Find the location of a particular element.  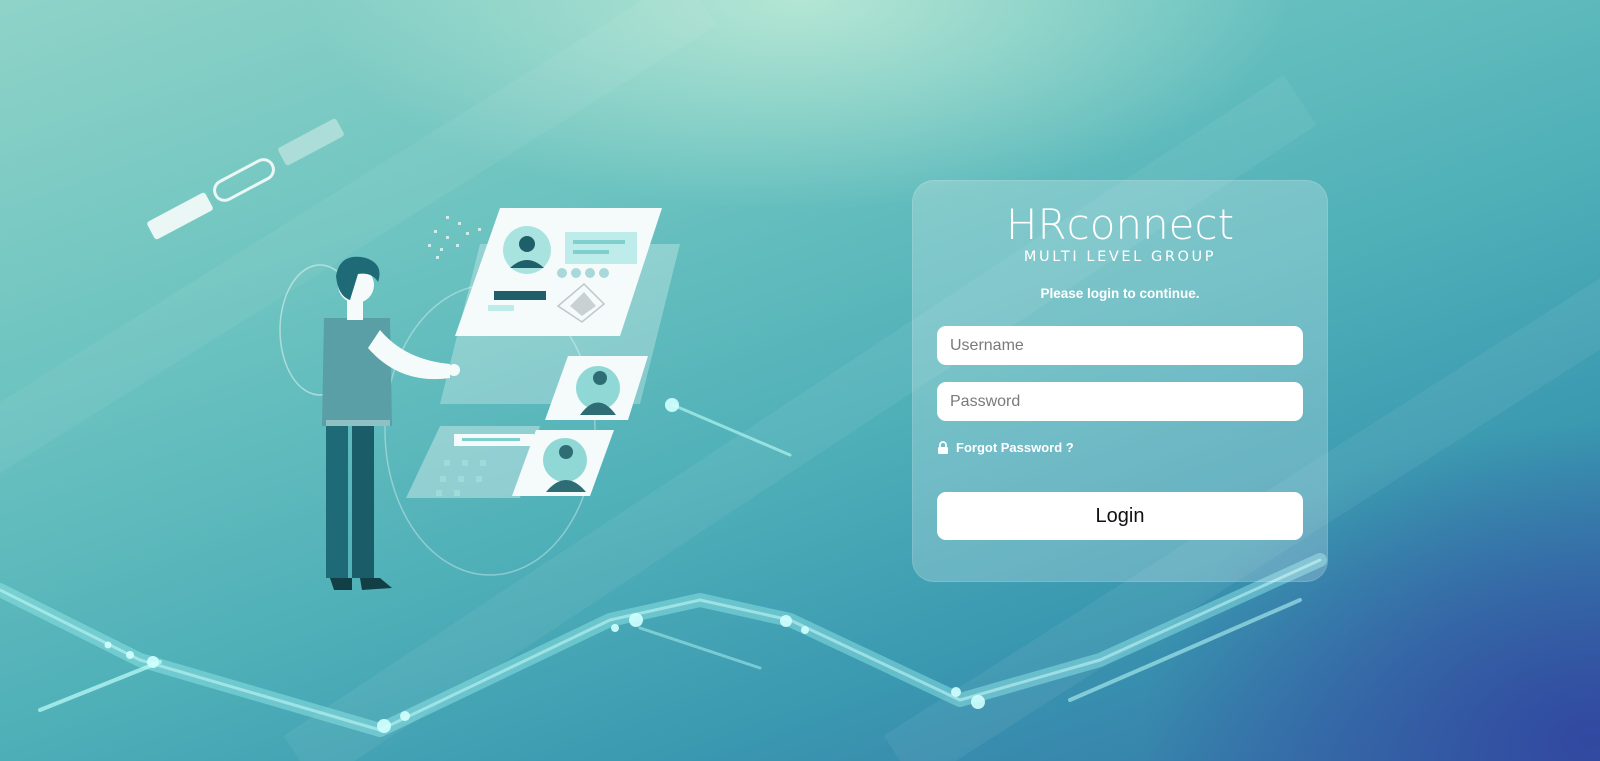

login-button: Login is located at coordinates (1120, 516).